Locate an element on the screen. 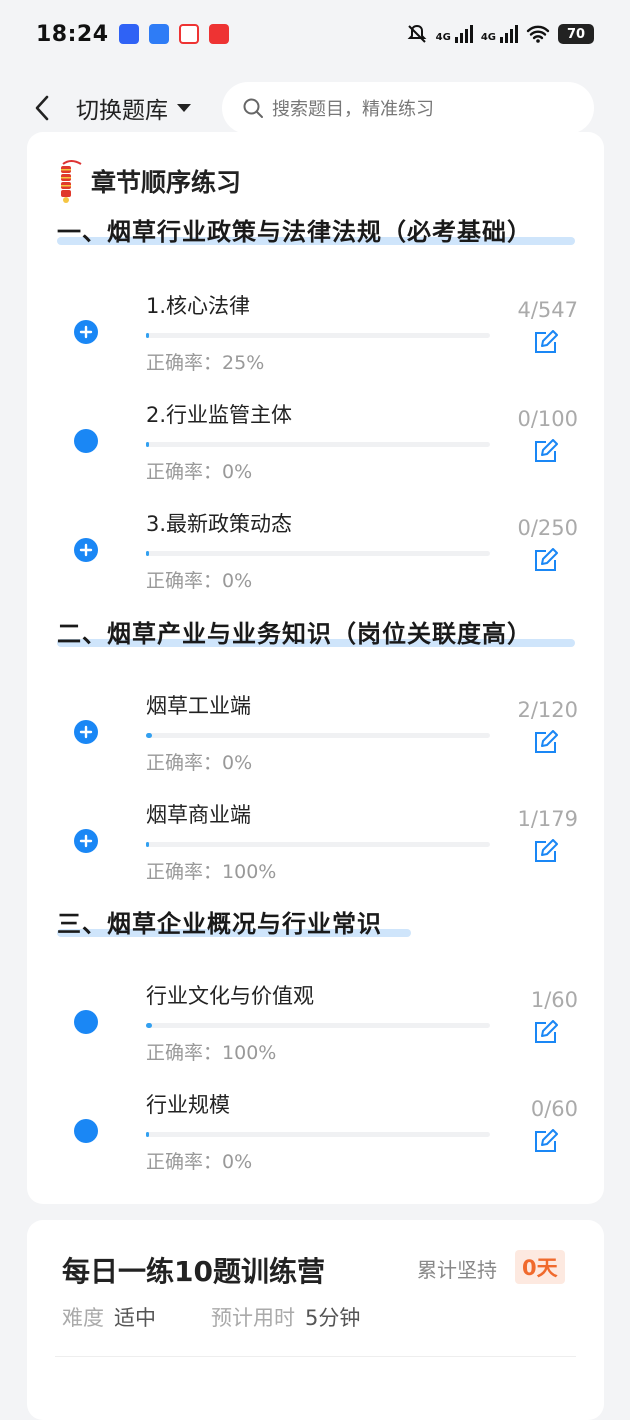 The image size is (630, 1420). search-input: 搜索题目，精准练习 is located at coordinates (408, 108).